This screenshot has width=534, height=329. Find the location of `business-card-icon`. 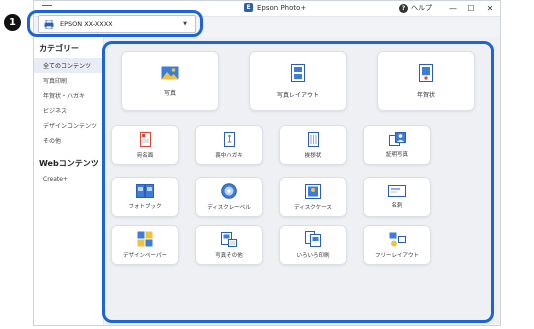

business-card-icon is located at coordinates (397, 191).